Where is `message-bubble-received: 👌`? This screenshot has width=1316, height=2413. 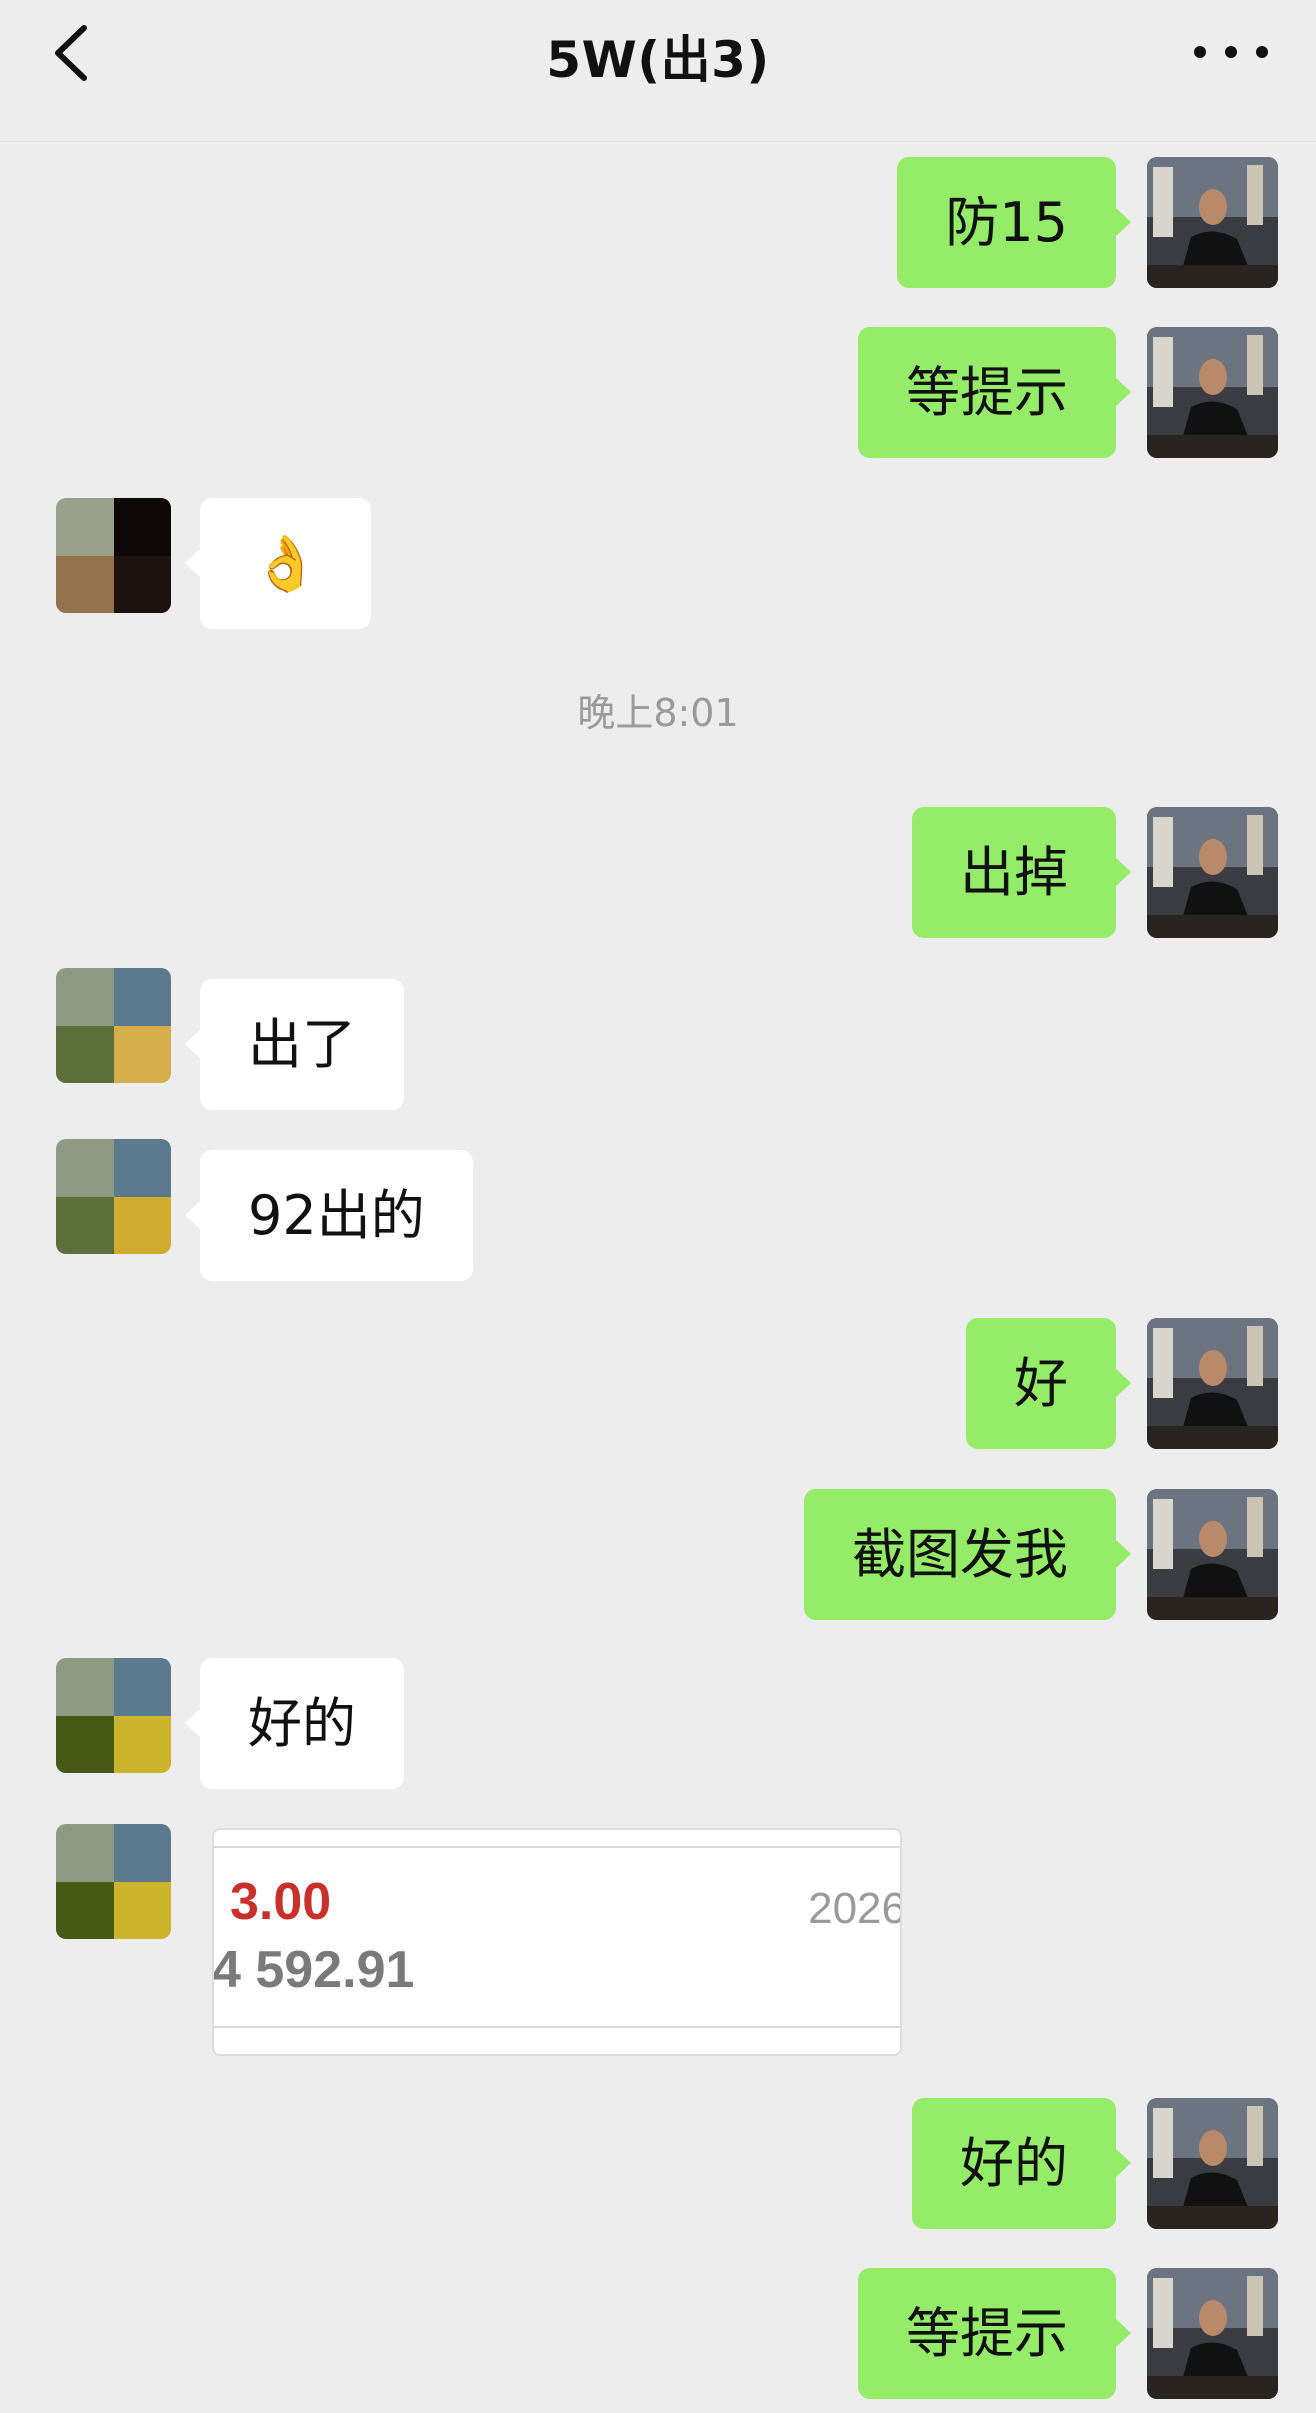
message-bubble-received: 👌 is located at coordinates (278, 563).